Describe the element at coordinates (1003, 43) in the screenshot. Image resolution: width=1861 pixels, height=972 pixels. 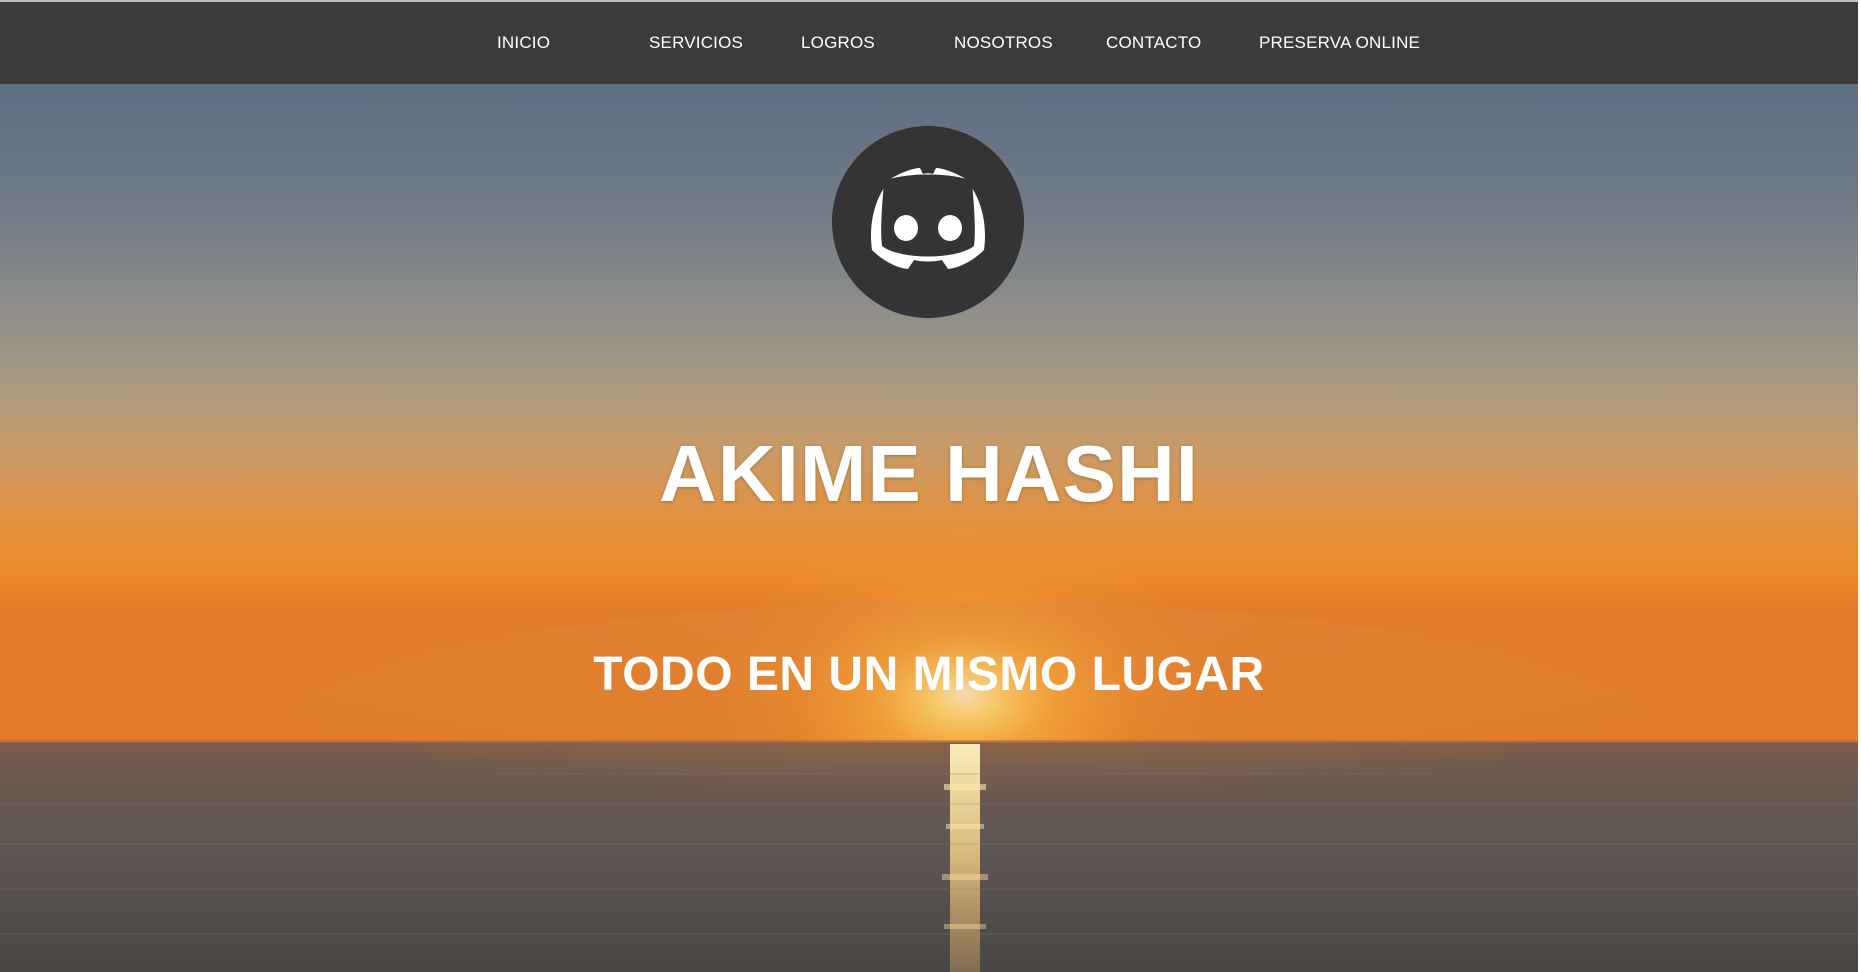
I see `nav-item-nosotros: NOSOTROS` at that location.